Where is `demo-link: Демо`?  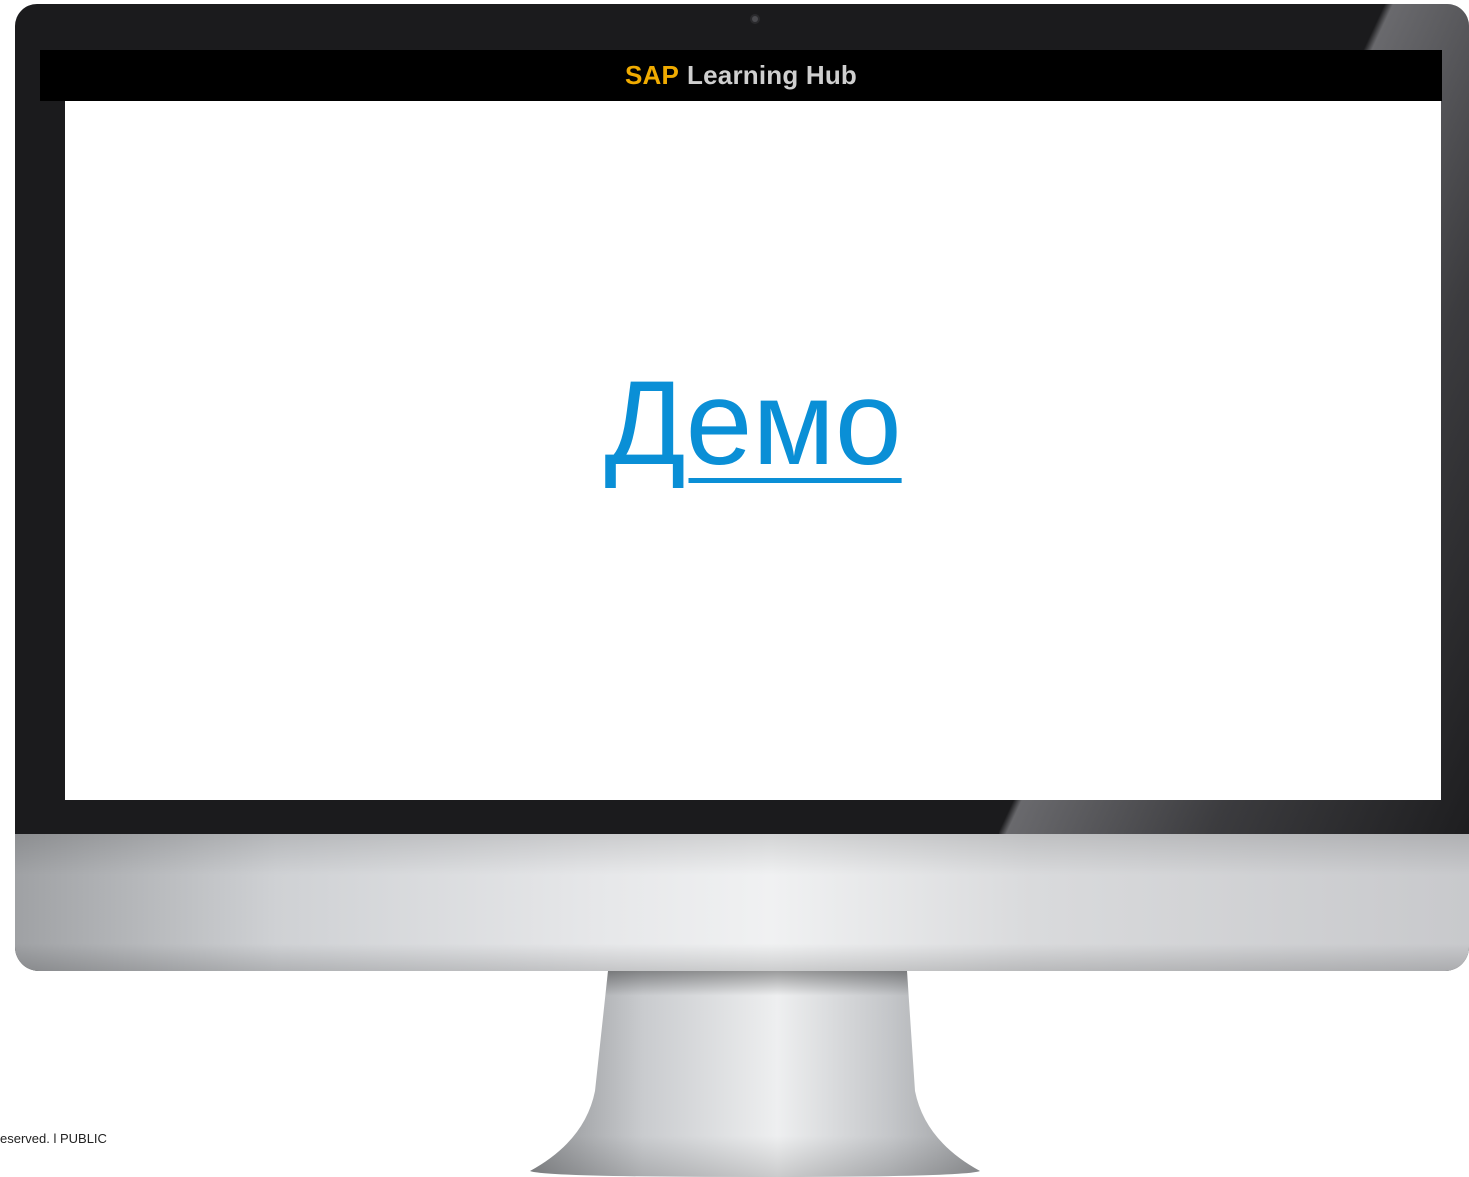
demo-link: Демо is located at coordinates (753, 423).